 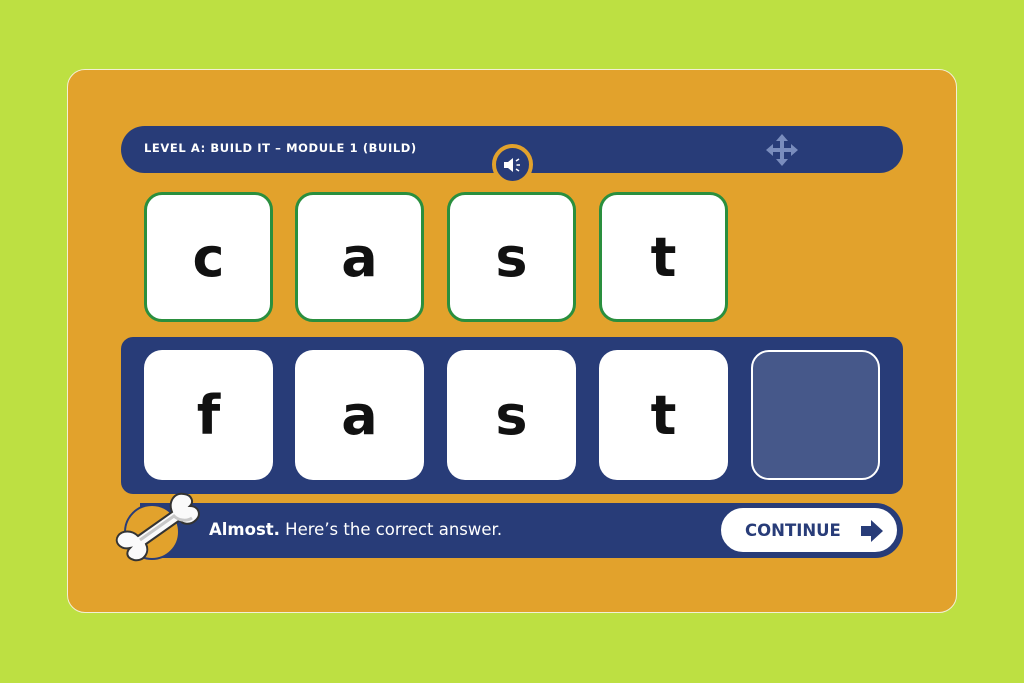 I want to click on target-letter-tile: c, so click(x=208, y=257).